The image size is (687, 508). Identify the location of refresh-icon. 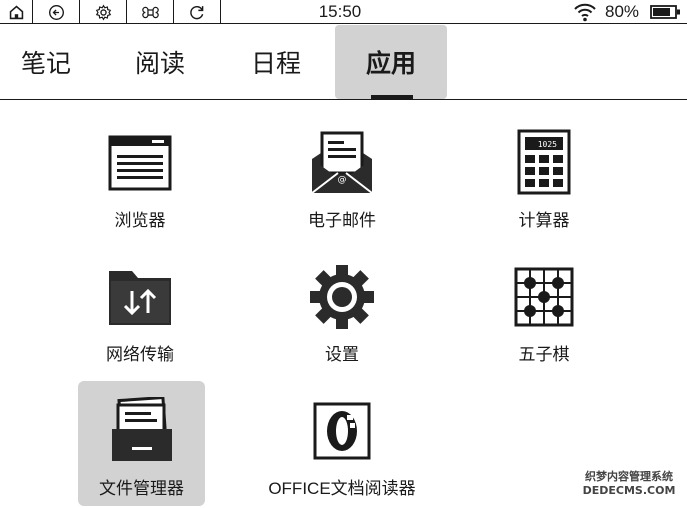
(196, 12).